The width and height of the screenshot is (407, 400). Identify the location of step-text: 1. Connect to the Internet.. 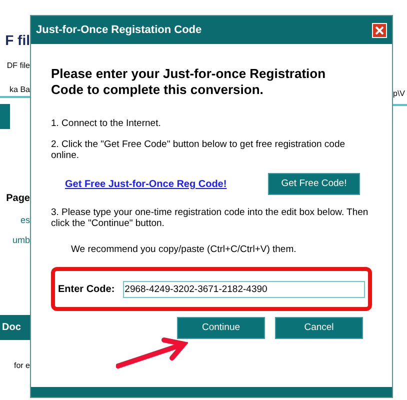
(106, 123).